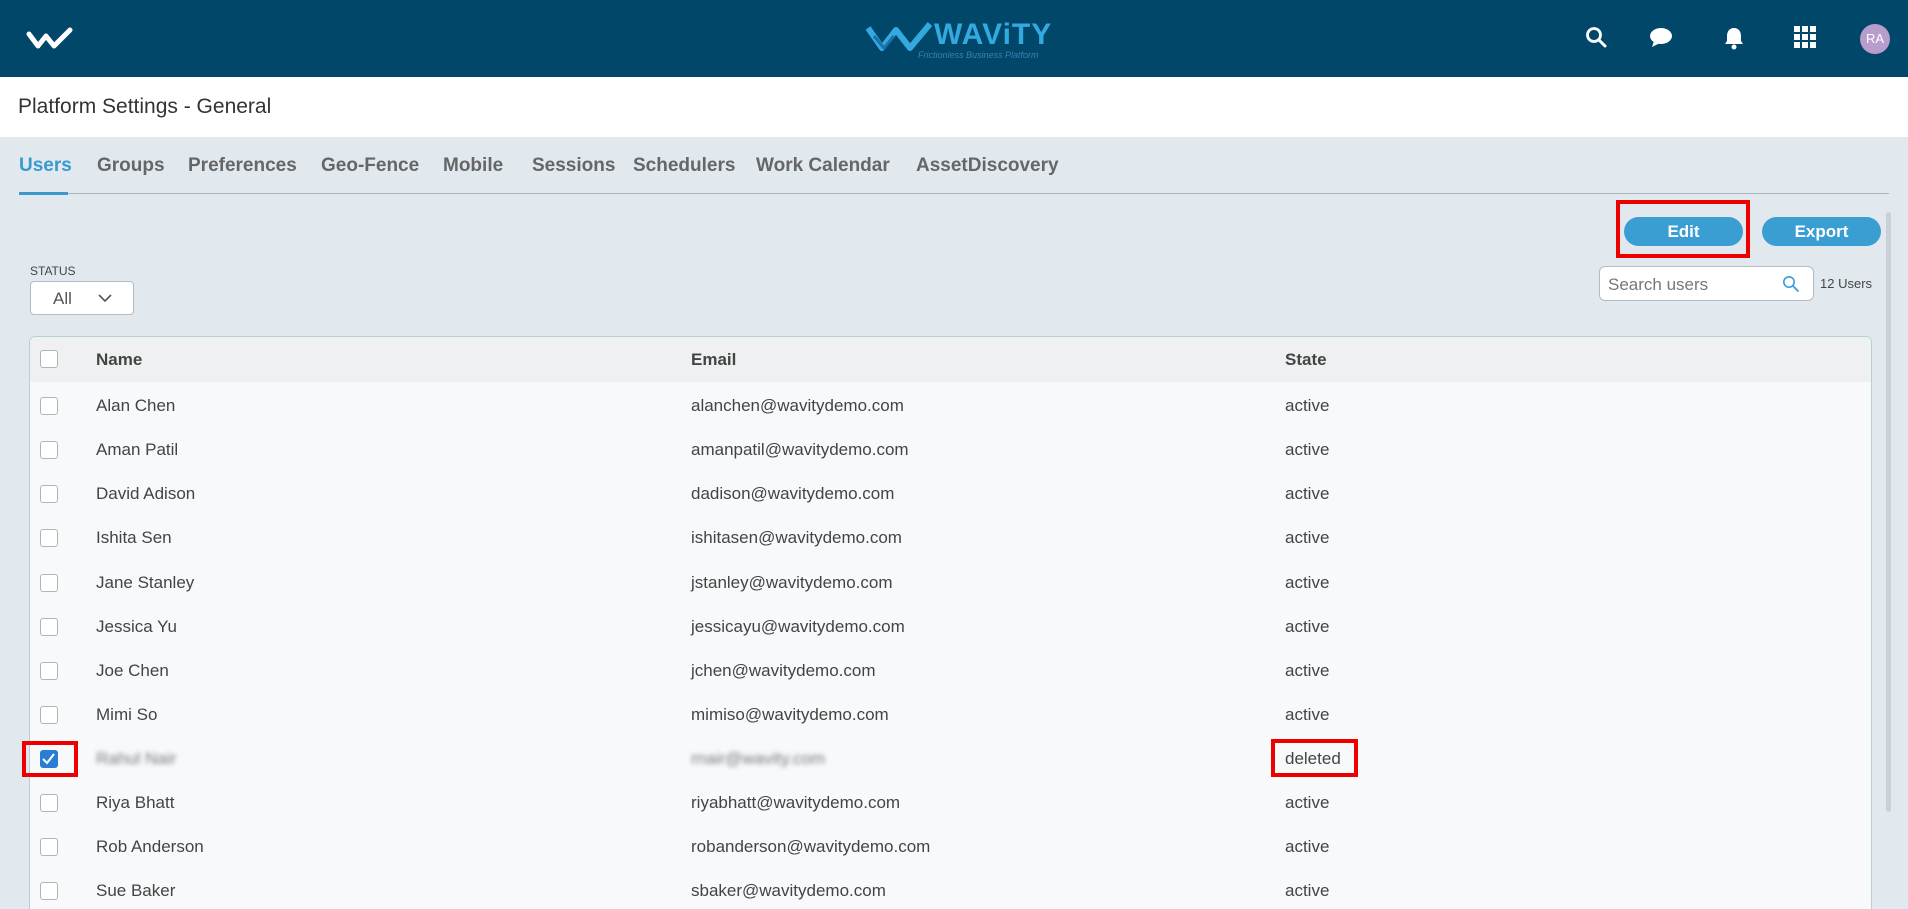 The width and height of the screenshot is (1908, 909). I want to click on chevron-down-icon, so click(105, 298).